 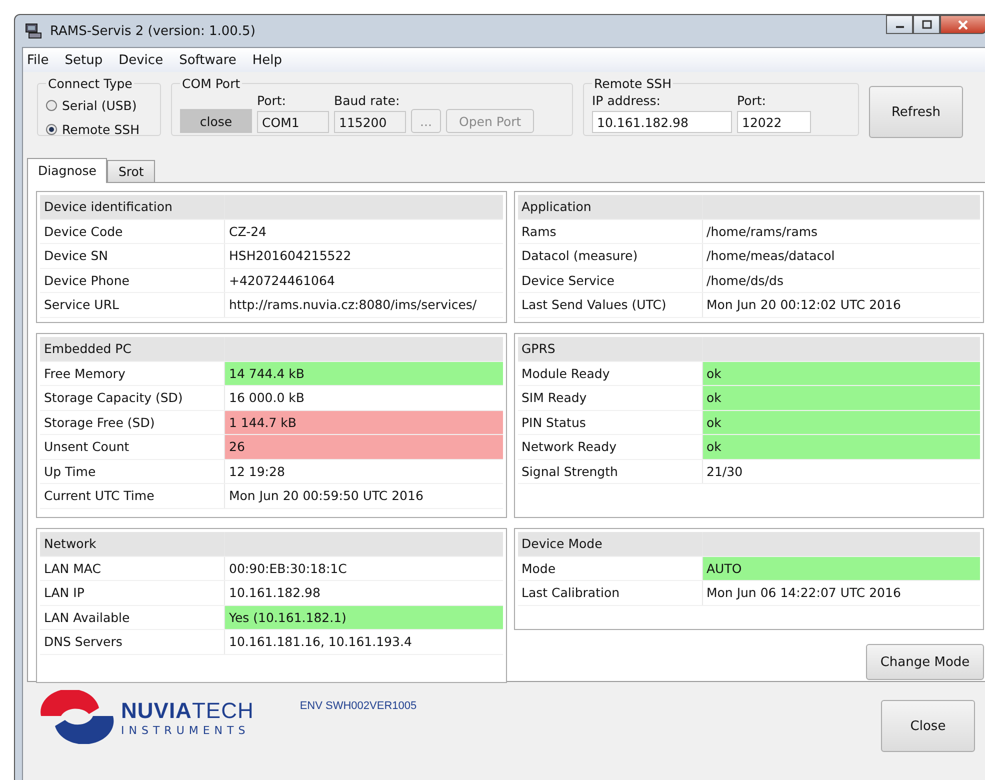 I want to click on table-cell: Signal Strength, so click(x=610, y=471).